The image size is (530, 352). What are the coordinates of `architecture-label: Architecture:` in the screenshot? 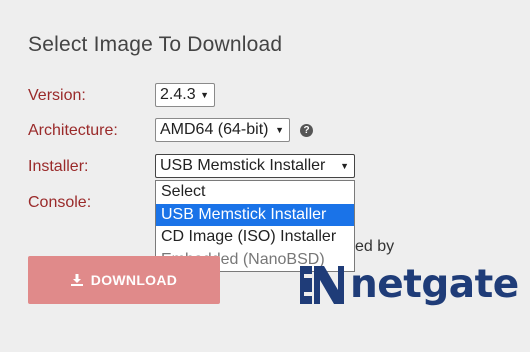 It's located at (73, 130).